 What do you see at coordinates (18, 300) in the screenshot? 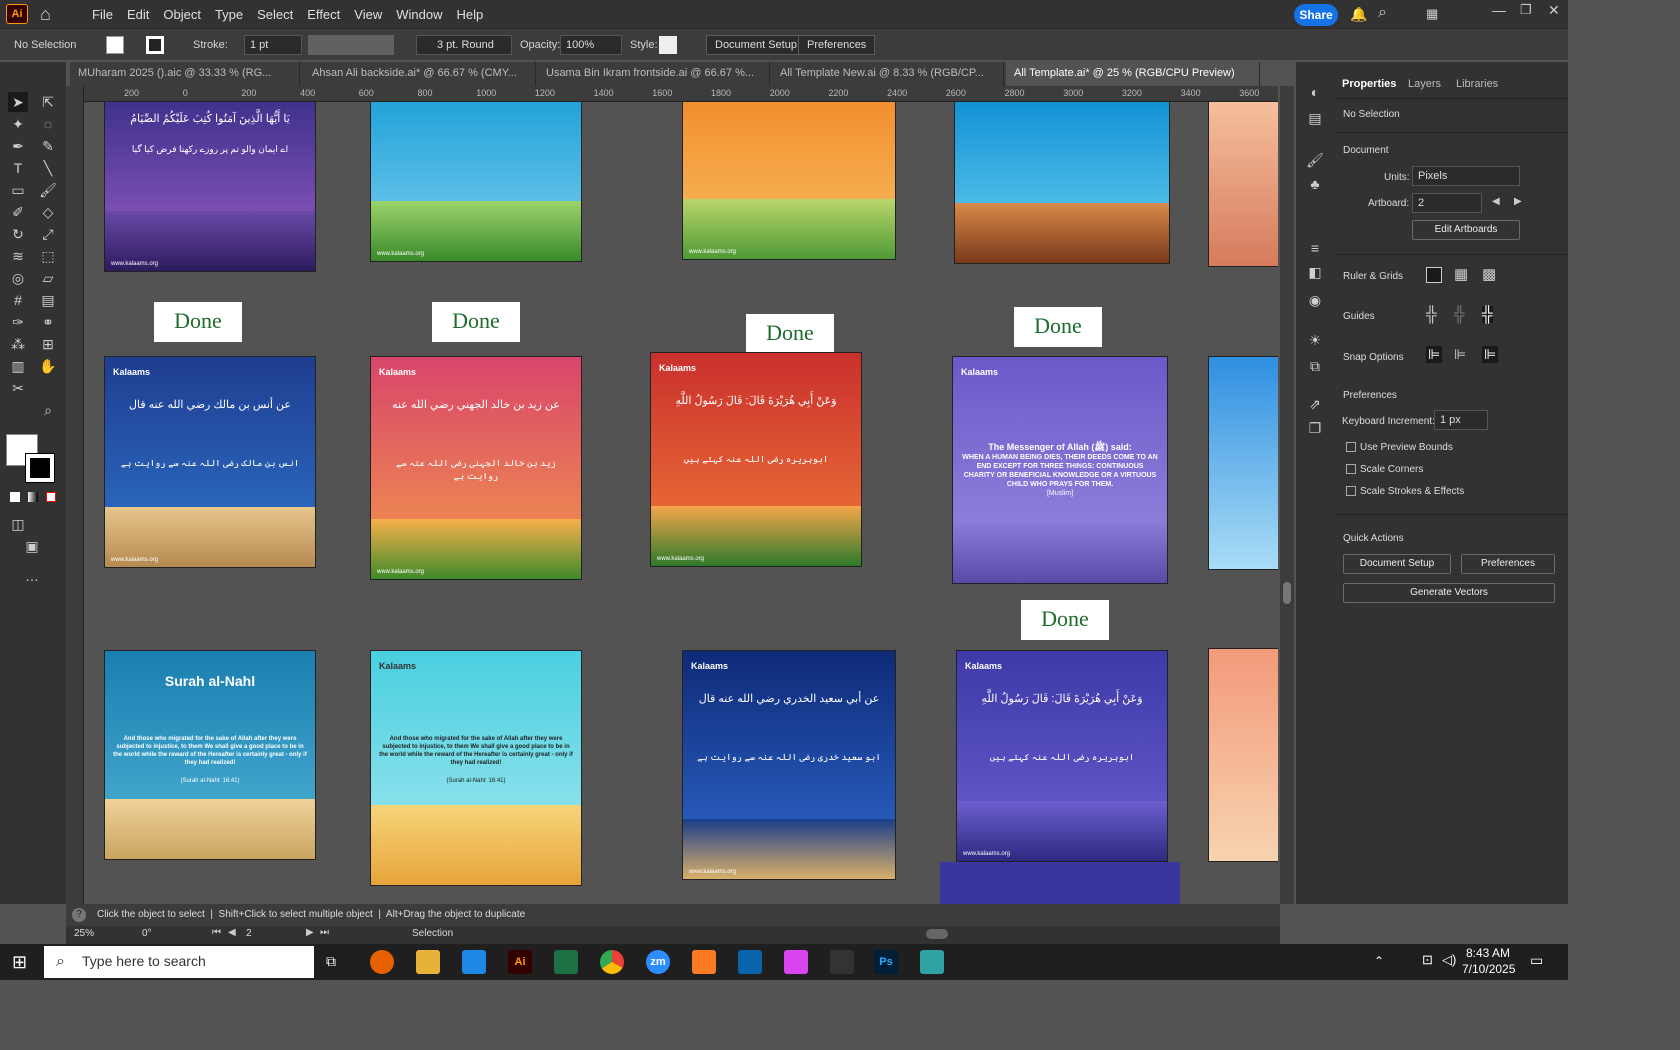
I see `mesh-tool-icon: #` at bounding box center [18, 300].